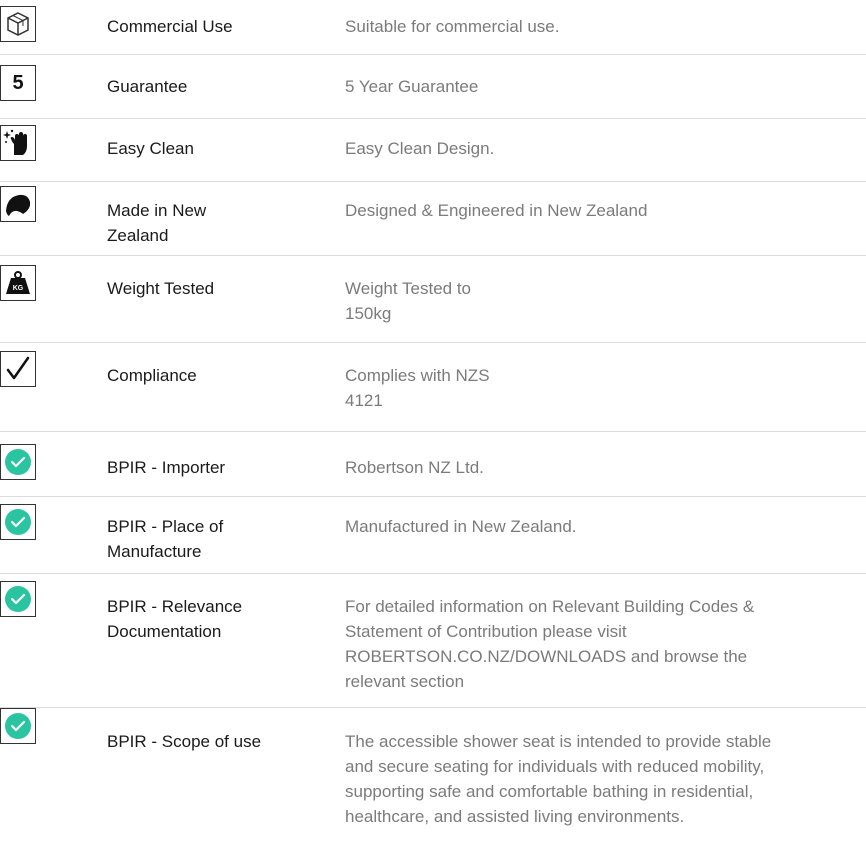 This screenshot has width=866, height=857. I want to click on feature-value: Complies with NZS 4121, so click(417, 388).